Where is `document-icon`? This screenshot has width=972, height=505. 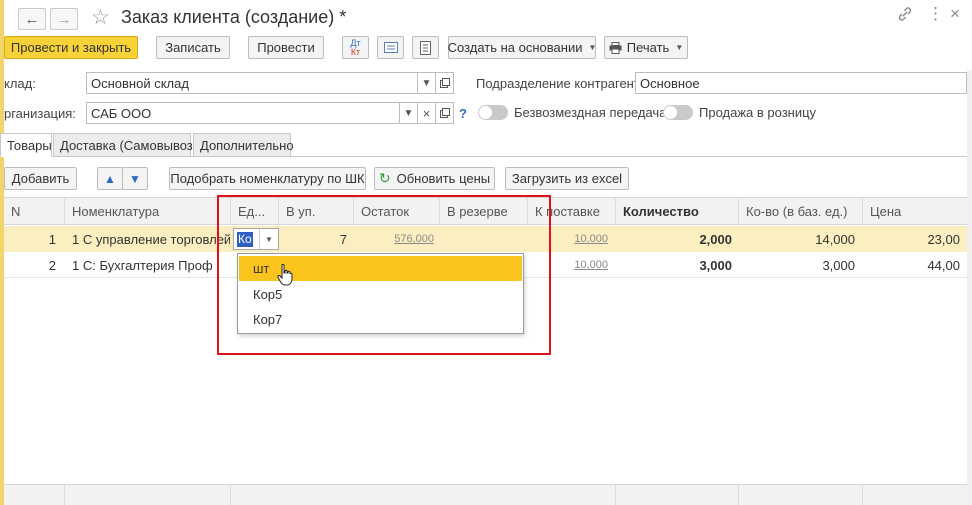
document-icon is located at coordinates (390, 47).